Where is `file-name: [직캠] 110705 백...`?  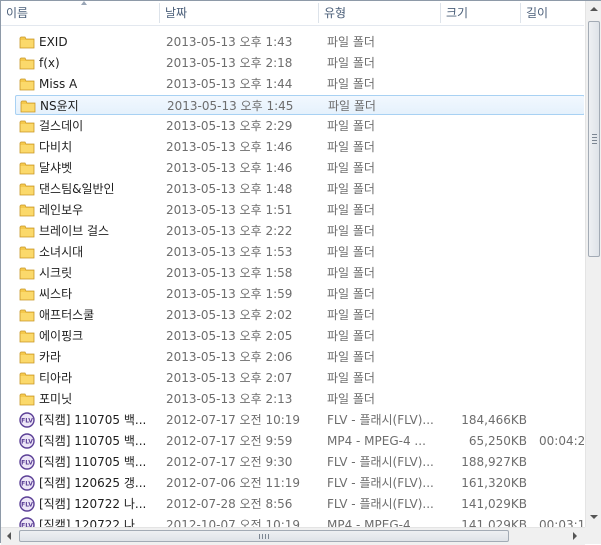
file-name: [직캠] 110705 백... is located at coordinates (93, 462).